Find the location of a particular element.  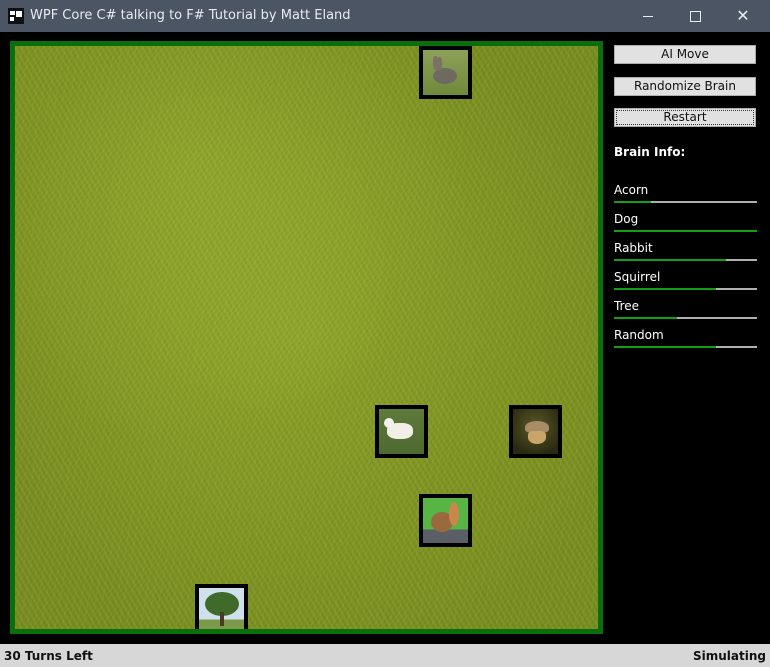

brain-item-acorn: Acorn is located at coordinates (685, 197).